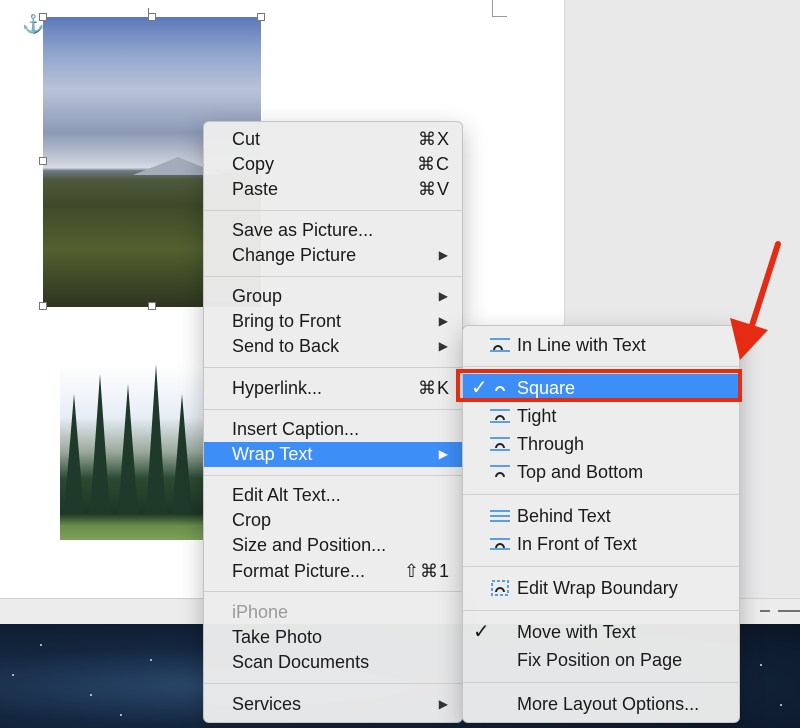  I want to click on wrap-option-fix-position-on-page: Fix Position on Page, so click(601, 660).